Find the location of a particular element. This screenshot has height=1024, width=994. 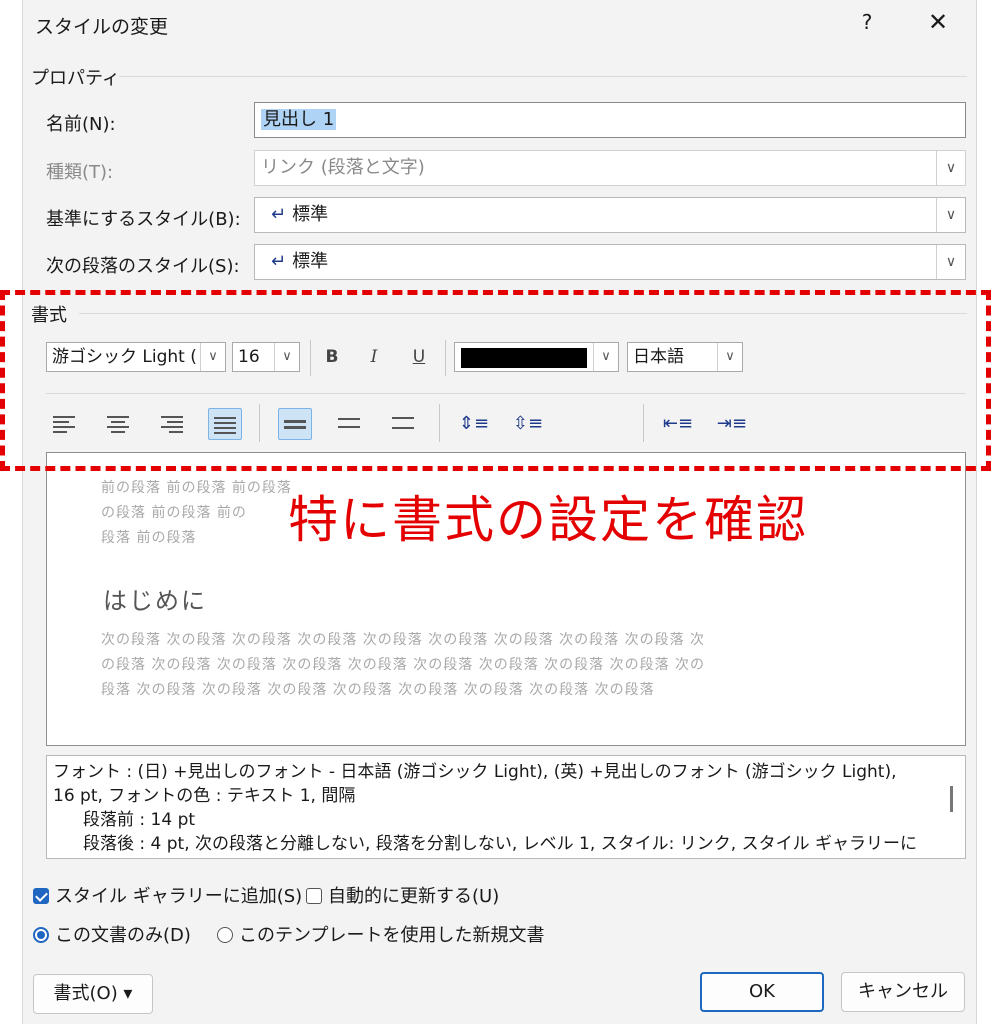

align-left-button is located at coordinates (64, 424).